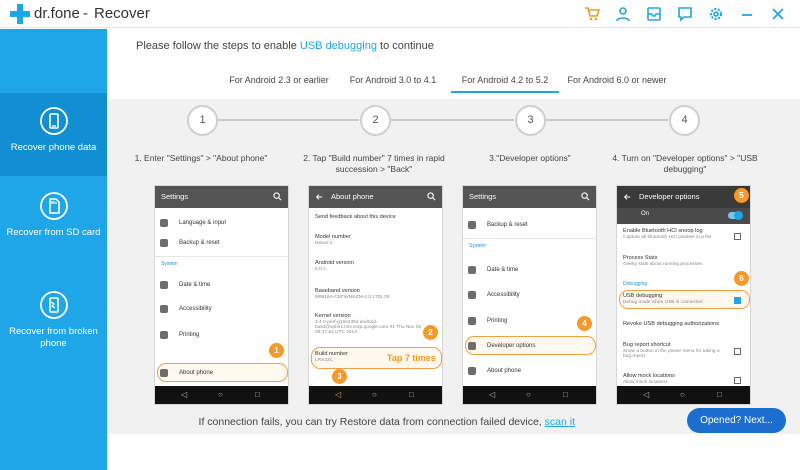 This screenshot has height=470, width=800. What do you see at coordinates (741, 278) in the screenshot?
I see `step-badge-6: 6` at bounding box center [741, 278].